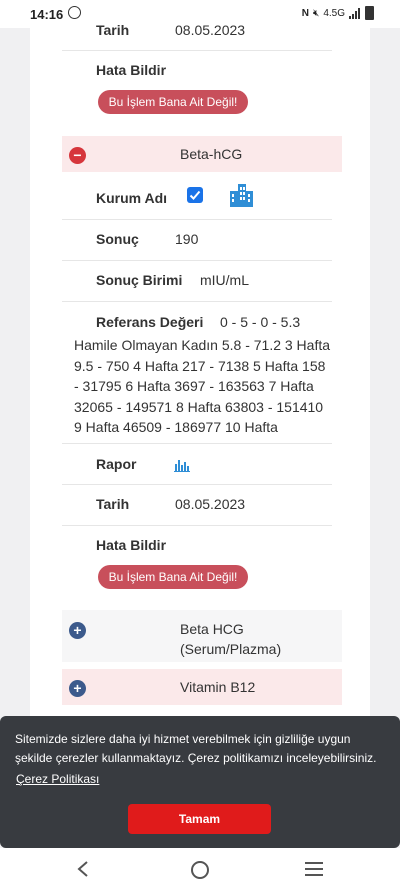  What do you see at coordinates (314, 871) in the screenshot?
I see `recents-icon` at bounding box center [314, 871].